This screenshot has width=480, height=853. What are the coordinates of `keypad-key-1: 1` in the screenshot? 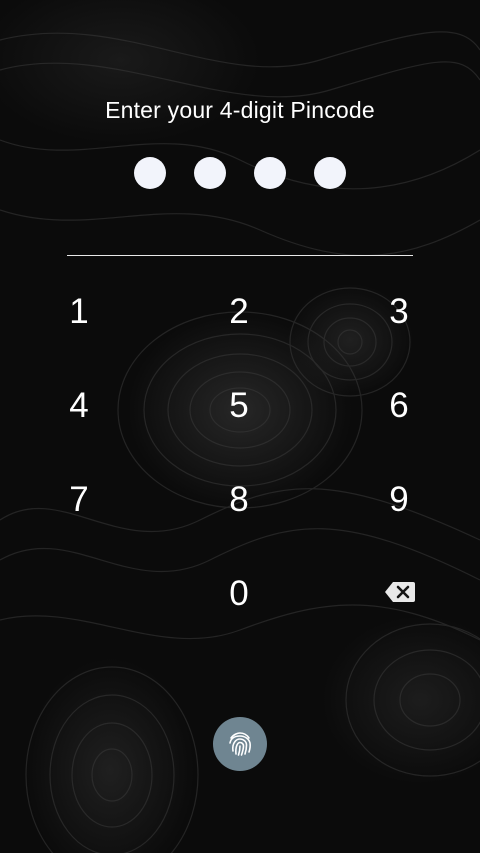 It's located at (79, 312).